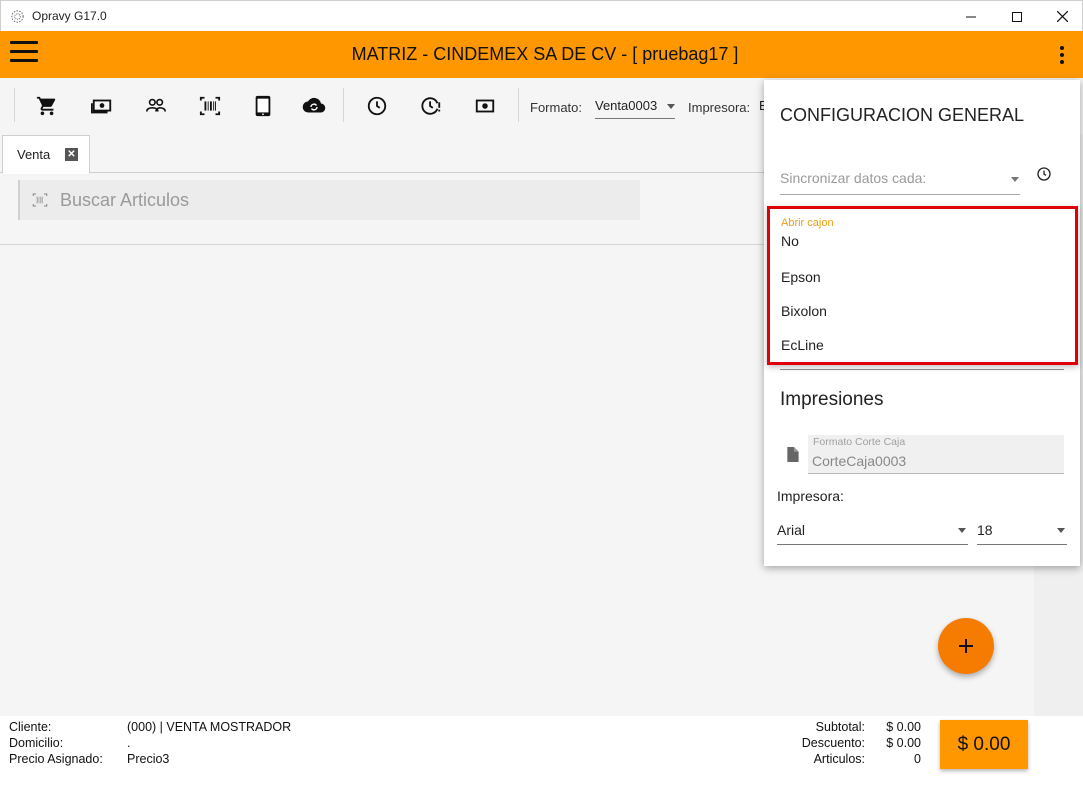 The height and width of the screenshot is (791, 1083). Describe the element at coordinates (903, 743) in the screenshot. I see `descuento-value: $ 0.00` at that location.